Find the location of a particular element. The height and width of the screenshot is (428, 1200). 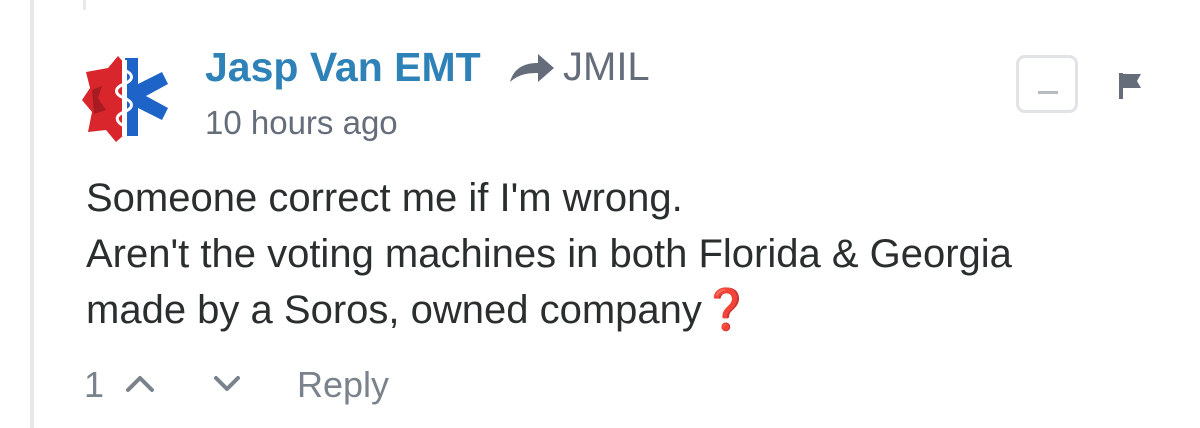

star-of-life-logo is located at coordinates (125, 99).